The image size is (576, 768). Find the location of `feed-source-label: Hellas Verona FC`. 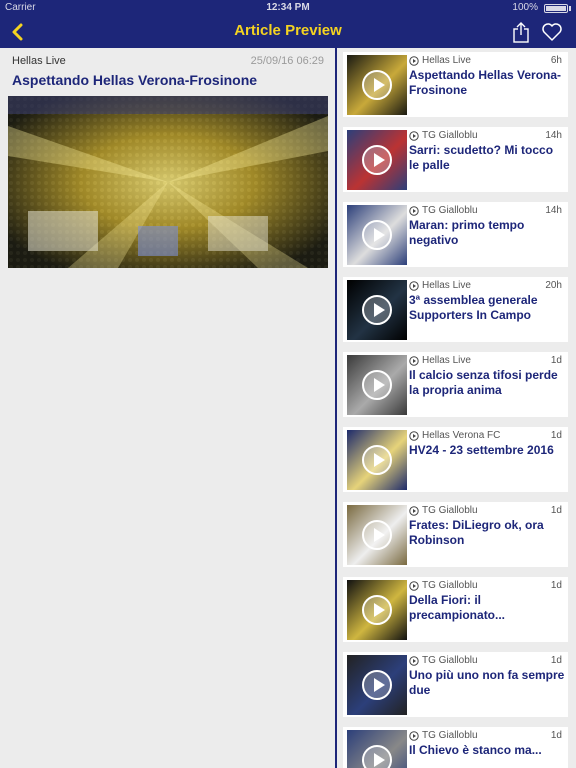

feed-source-label: Hellas Verona FC is located at coordinates (461, 435).